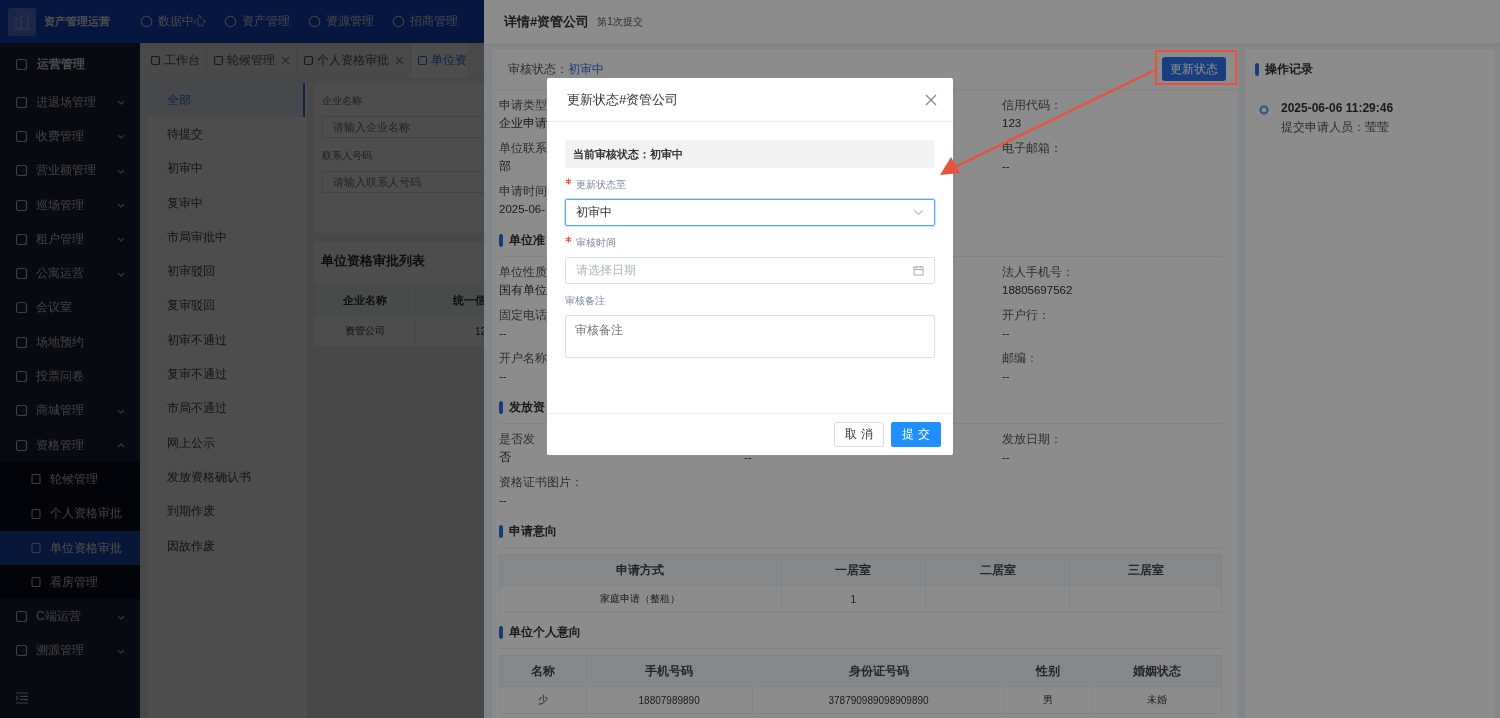 This screenshot has width=1500, height=718. What do you see at coordinates (623, 99) in the screenshot?
I see `dialog-title: 更新状态#资管公司` at bounding box center [623, 99].